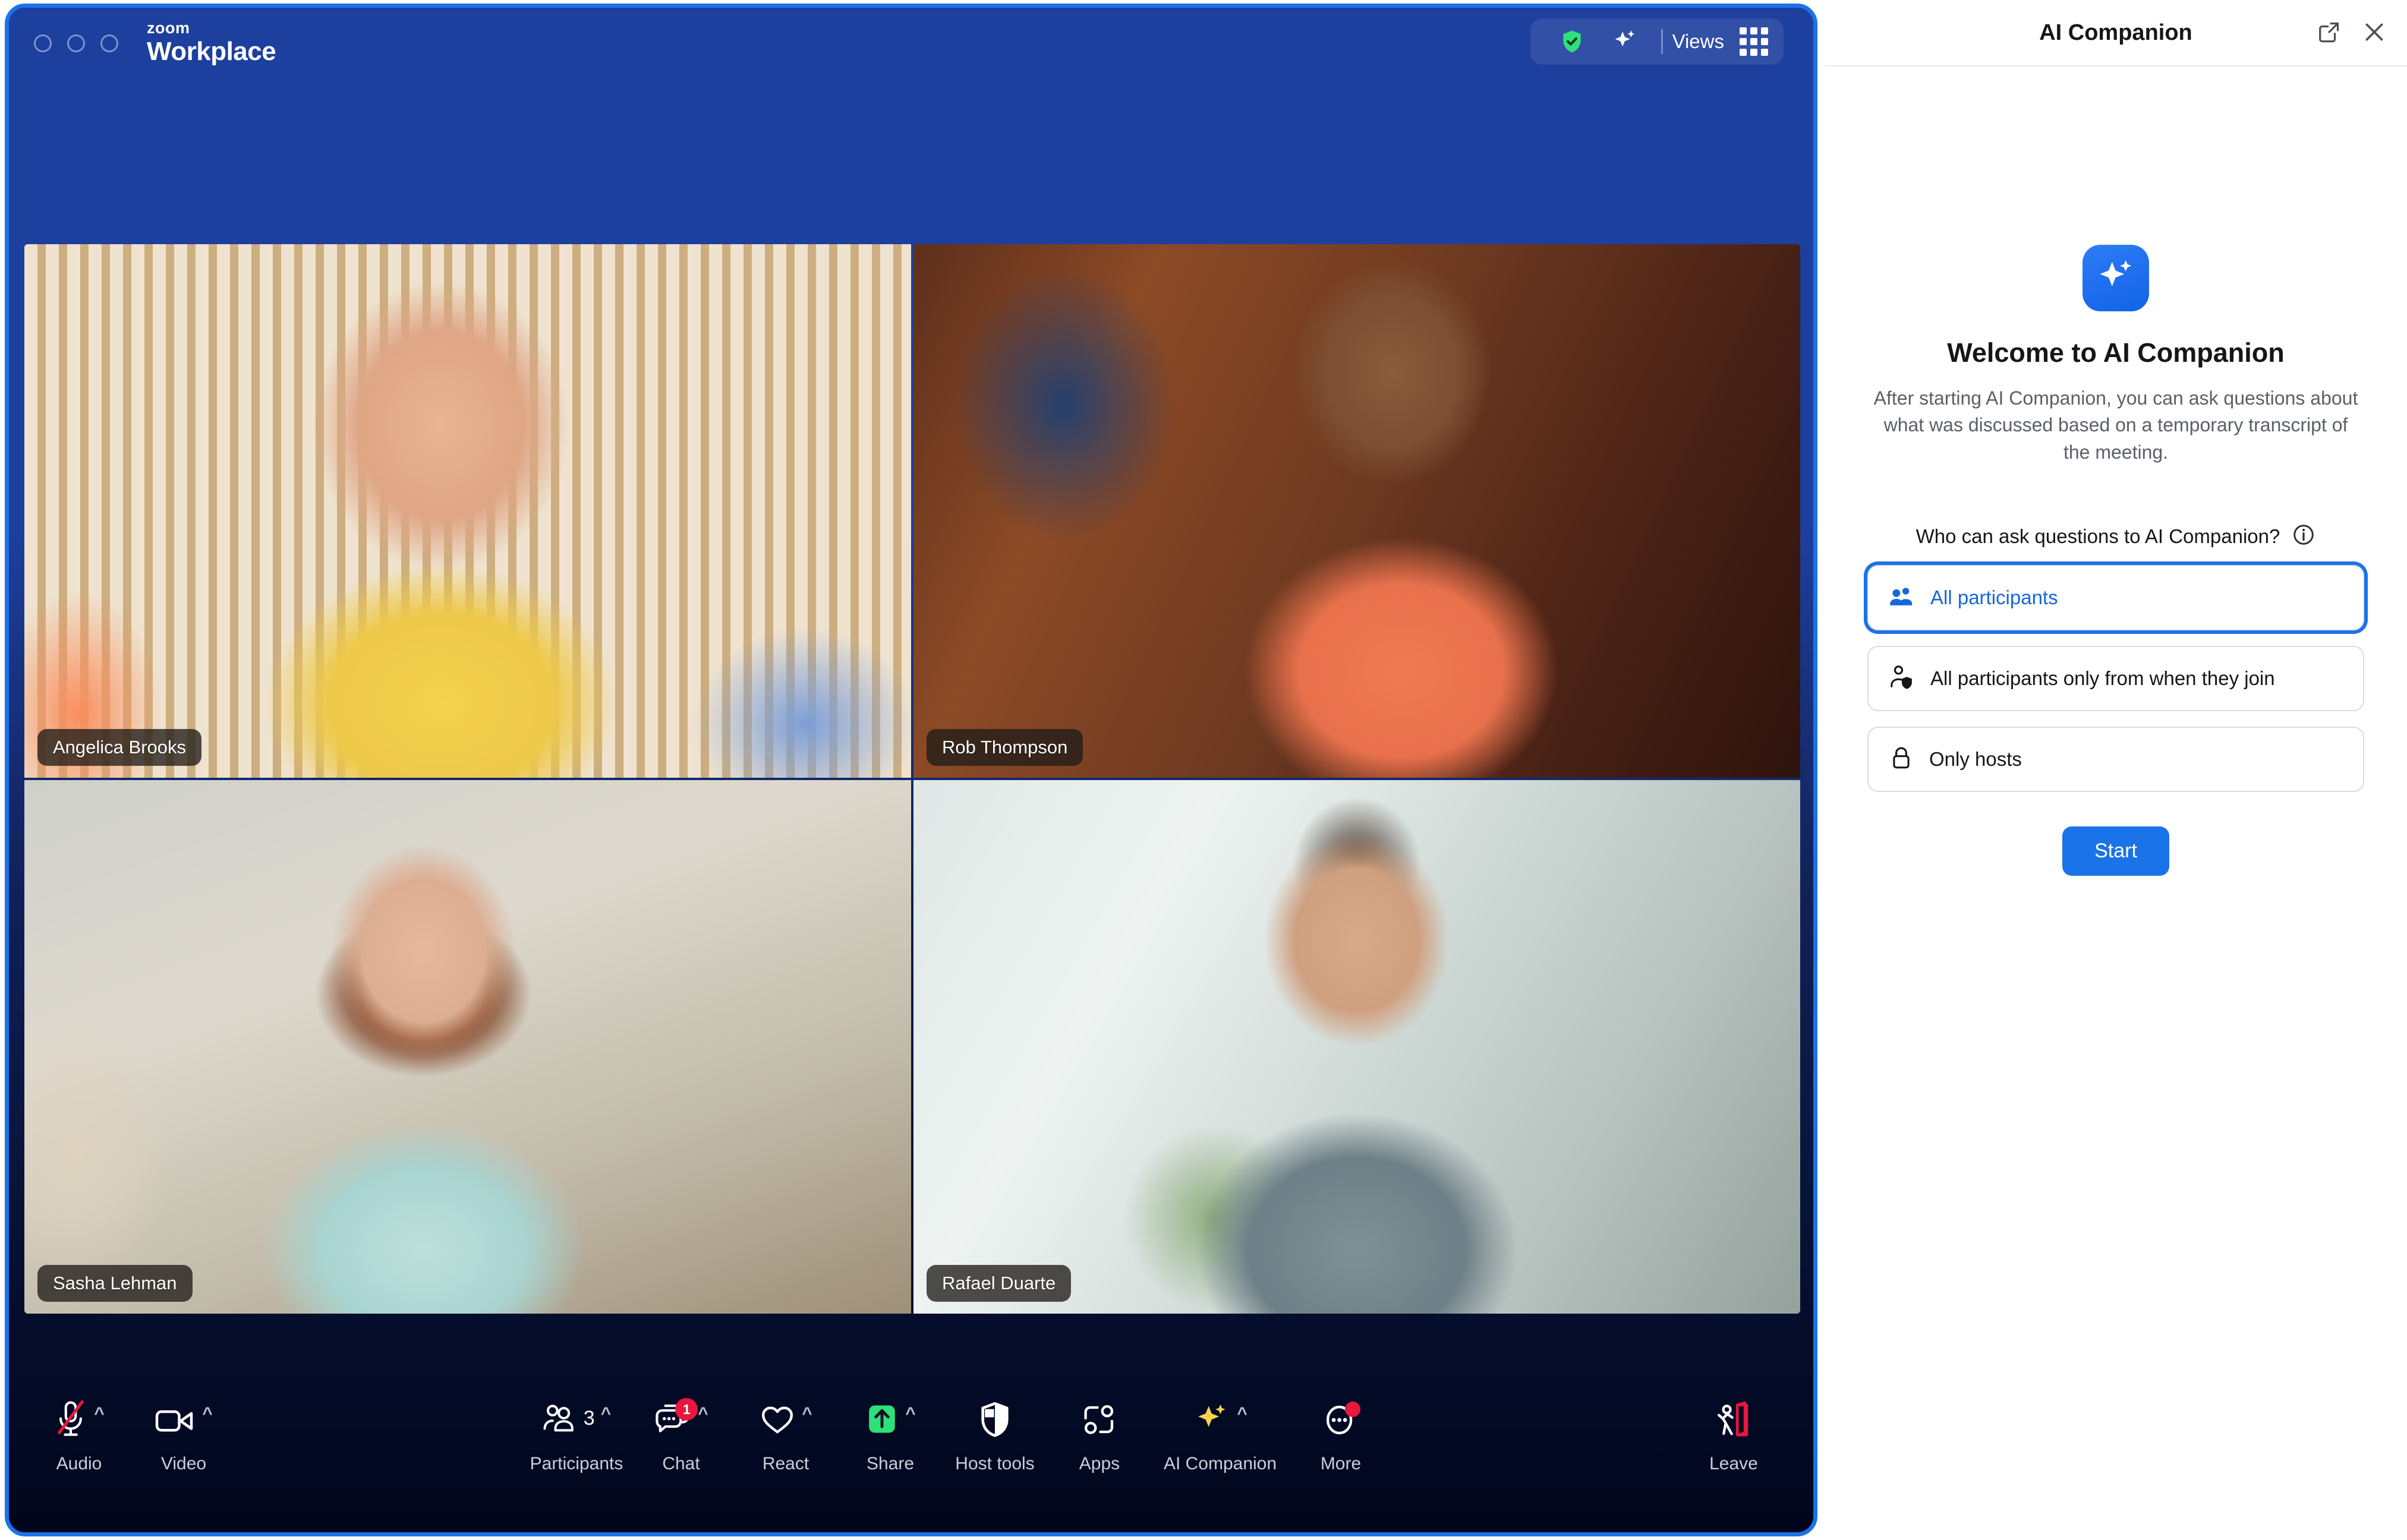  Describe the element at coordinates (2116, 352) in the screenshot. I see `ai-welcome-title: Welcome to AI Companion` at that location.